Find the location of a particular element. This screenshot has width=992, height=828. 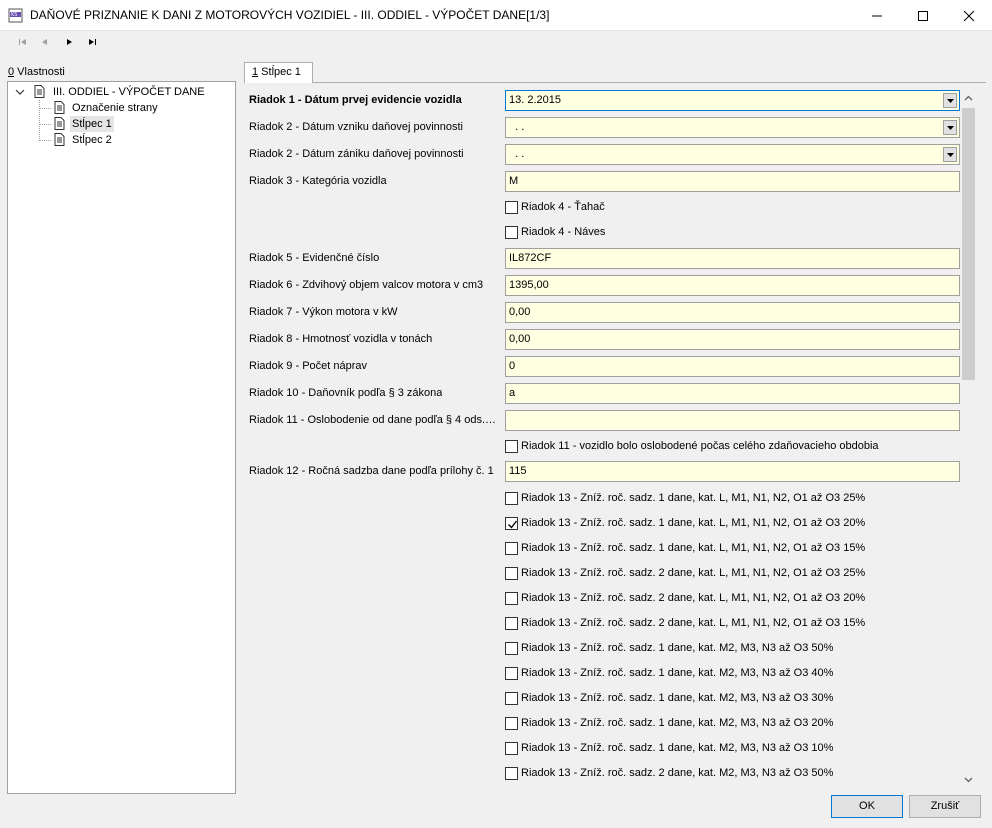

tree-item-label: Označenie strany is located at coordinates (115, 108).